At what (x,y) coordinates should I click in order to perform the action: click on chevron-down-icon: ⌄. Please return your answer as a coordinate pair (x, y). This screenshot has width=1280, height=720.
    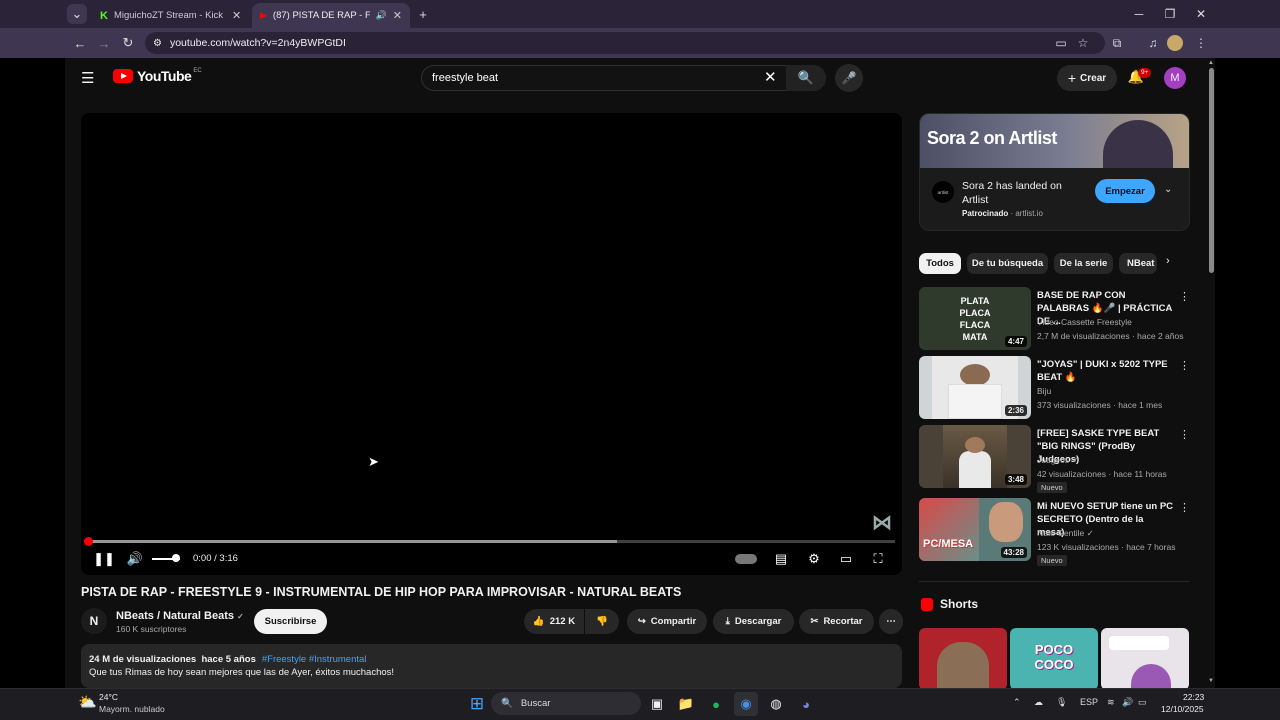
    Looking at the image, I should click on (1168, 189).